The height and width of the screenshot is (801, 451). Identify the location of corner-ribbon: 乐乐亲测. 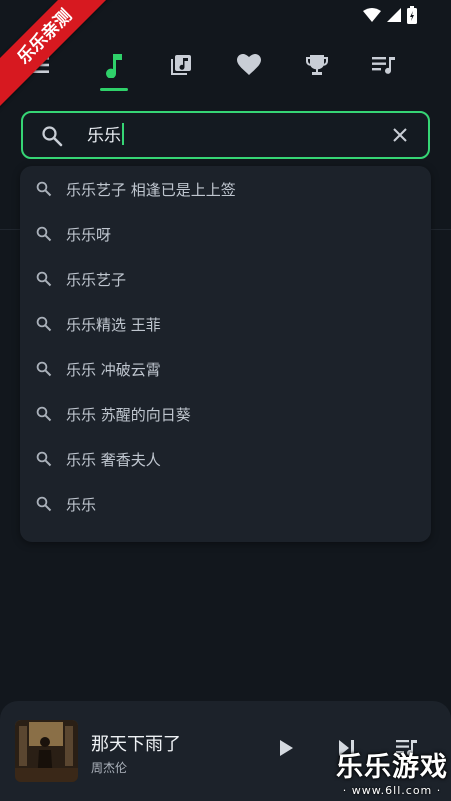
(60, 60).